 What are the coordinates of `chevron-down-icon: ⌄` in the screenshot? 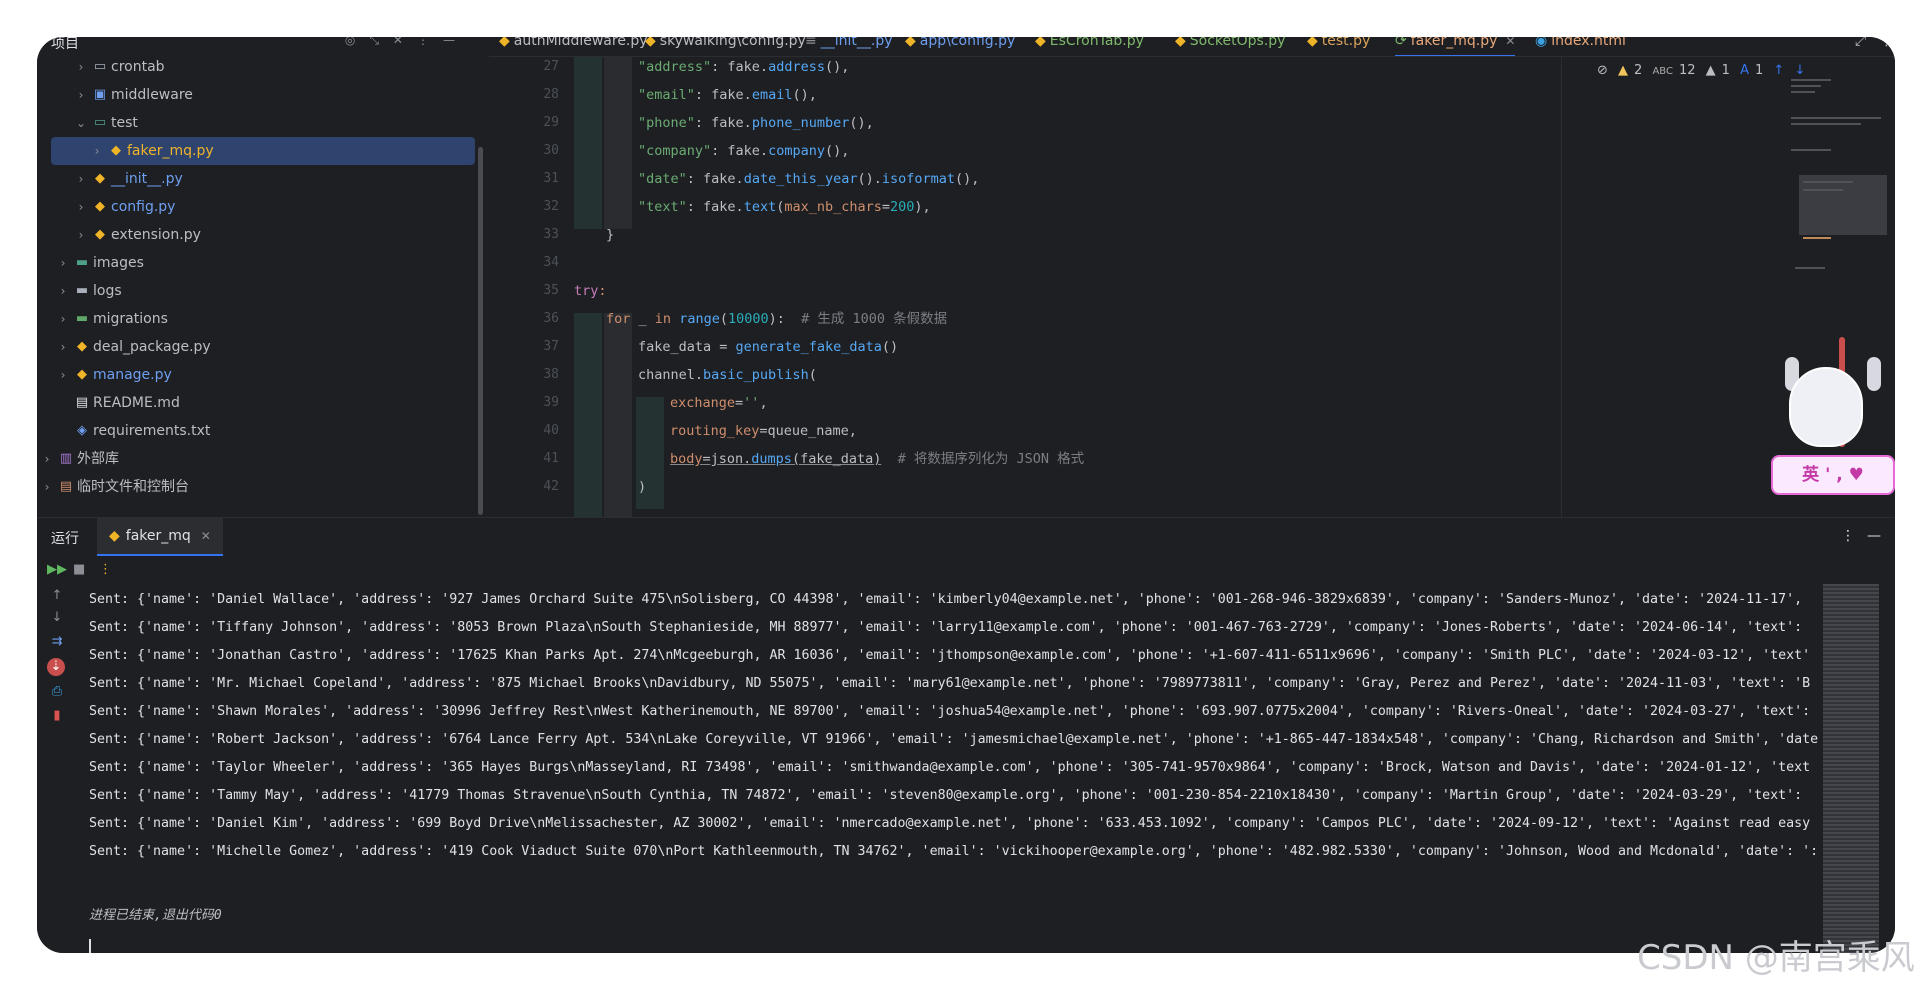 It's located at (81, 123).